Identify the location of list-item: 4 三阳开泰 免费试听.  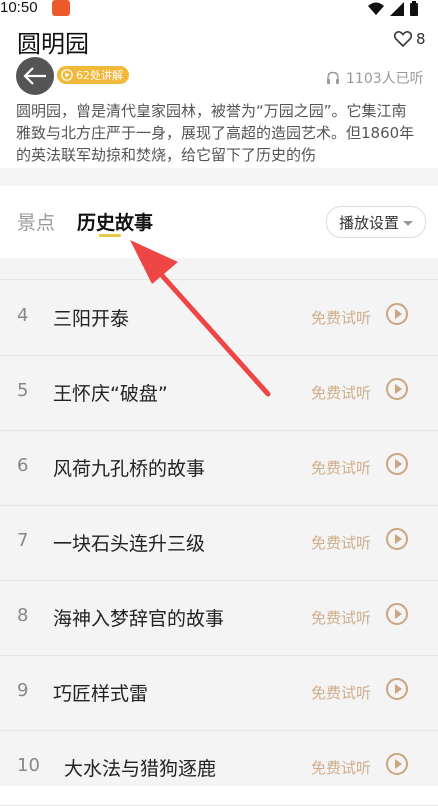
(219, 318).